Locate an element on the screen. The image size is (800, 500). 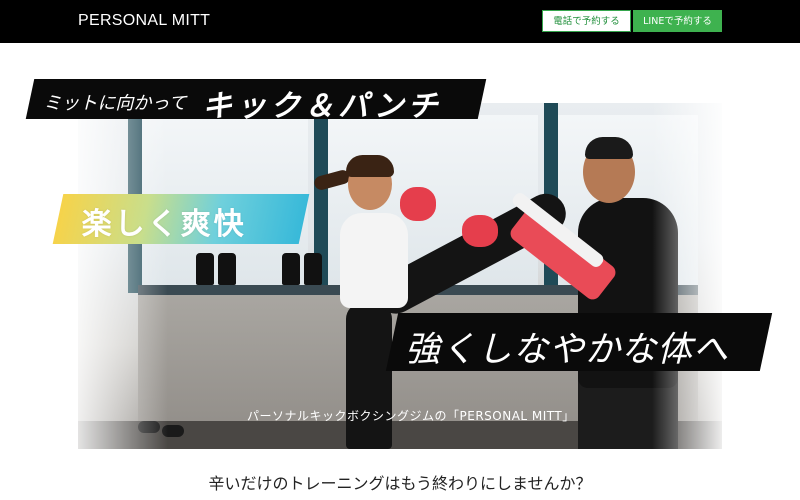
strong-body-text: 強くしなやかな体へ is located at coordinates (567, 350).